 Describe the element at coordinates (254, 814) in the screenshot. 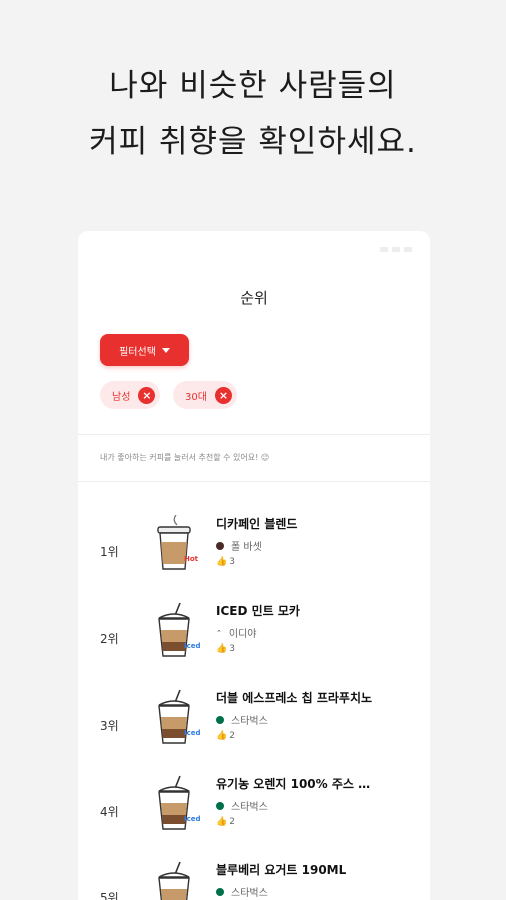

I see `ranking-item: 4위 Iced 유기농 오렌지 100% 주스 … 스타벅스 👍 2` at that location.